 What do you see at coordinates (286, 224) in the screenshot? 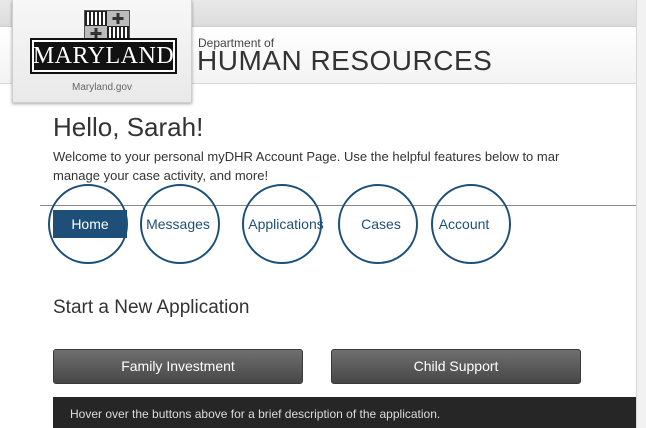
I see `tab-applications: Applications` at bounding box center [286, 224].